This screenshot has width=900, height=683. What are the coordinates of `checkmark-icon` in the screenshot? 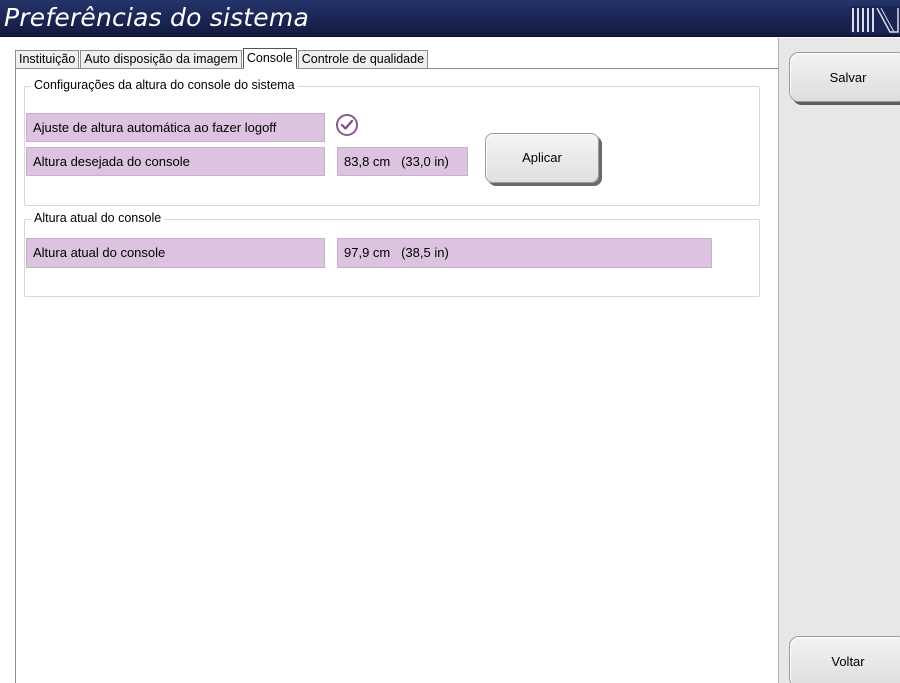 It's located at (347, 124).